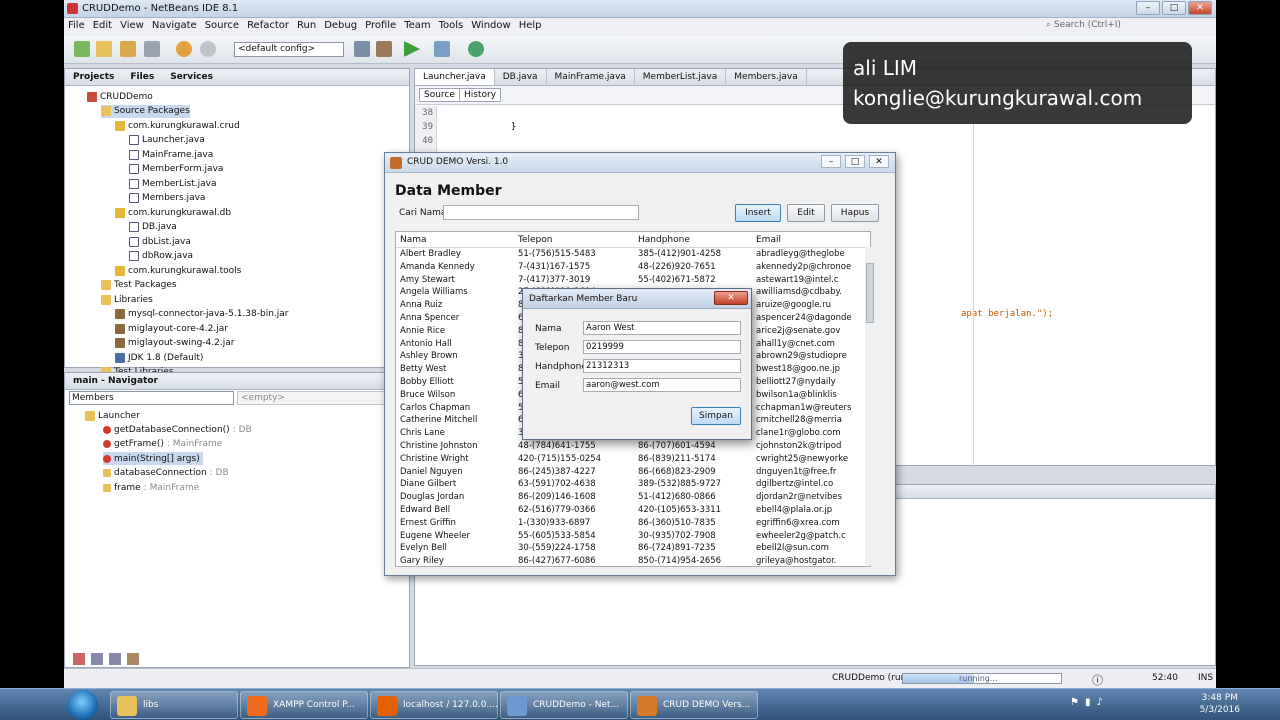 This screenshot has width=1280, height=720. What do you see at coordinates (451, 25) in the screenshot?
I see `menu-tools: Tools` at bounding box center [451, 25].